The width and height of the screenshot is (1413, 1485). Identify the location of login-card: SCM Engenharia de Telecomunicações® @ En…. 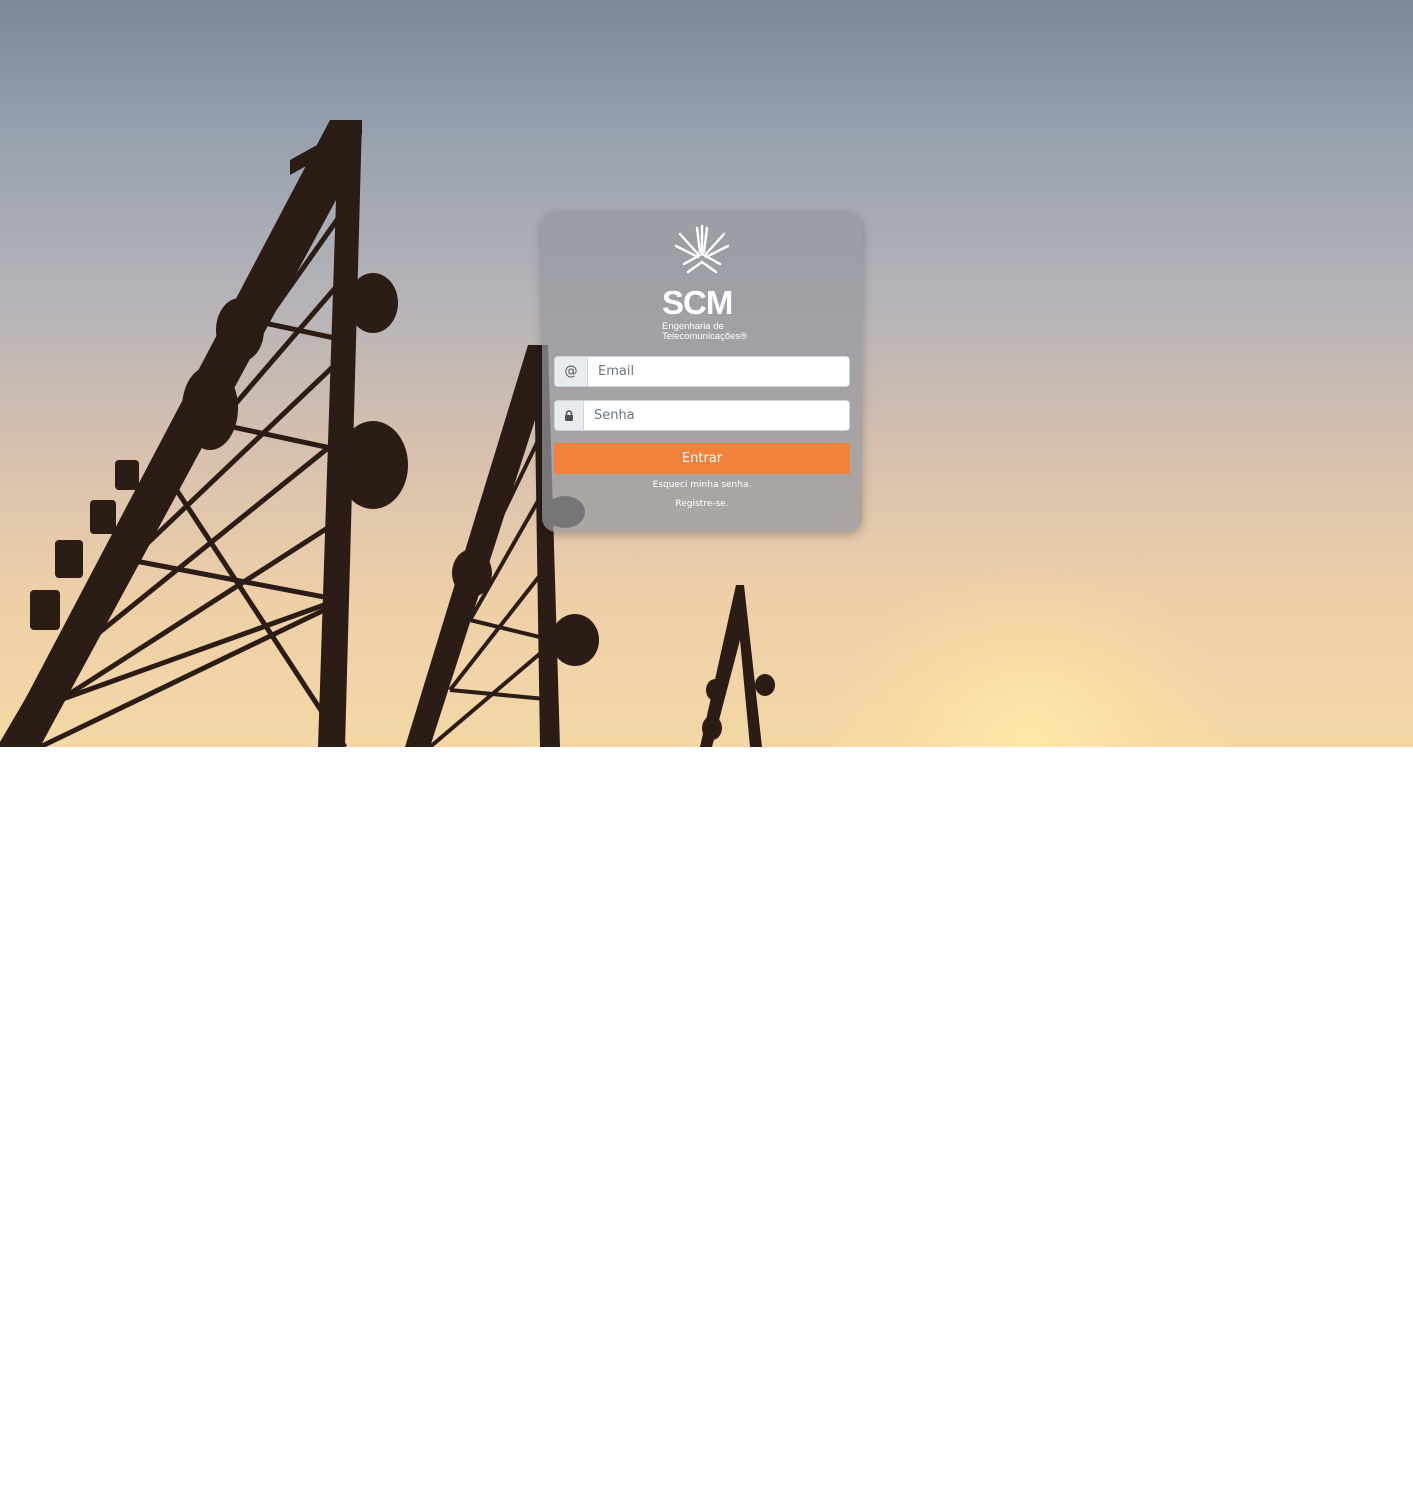
(702, 372).